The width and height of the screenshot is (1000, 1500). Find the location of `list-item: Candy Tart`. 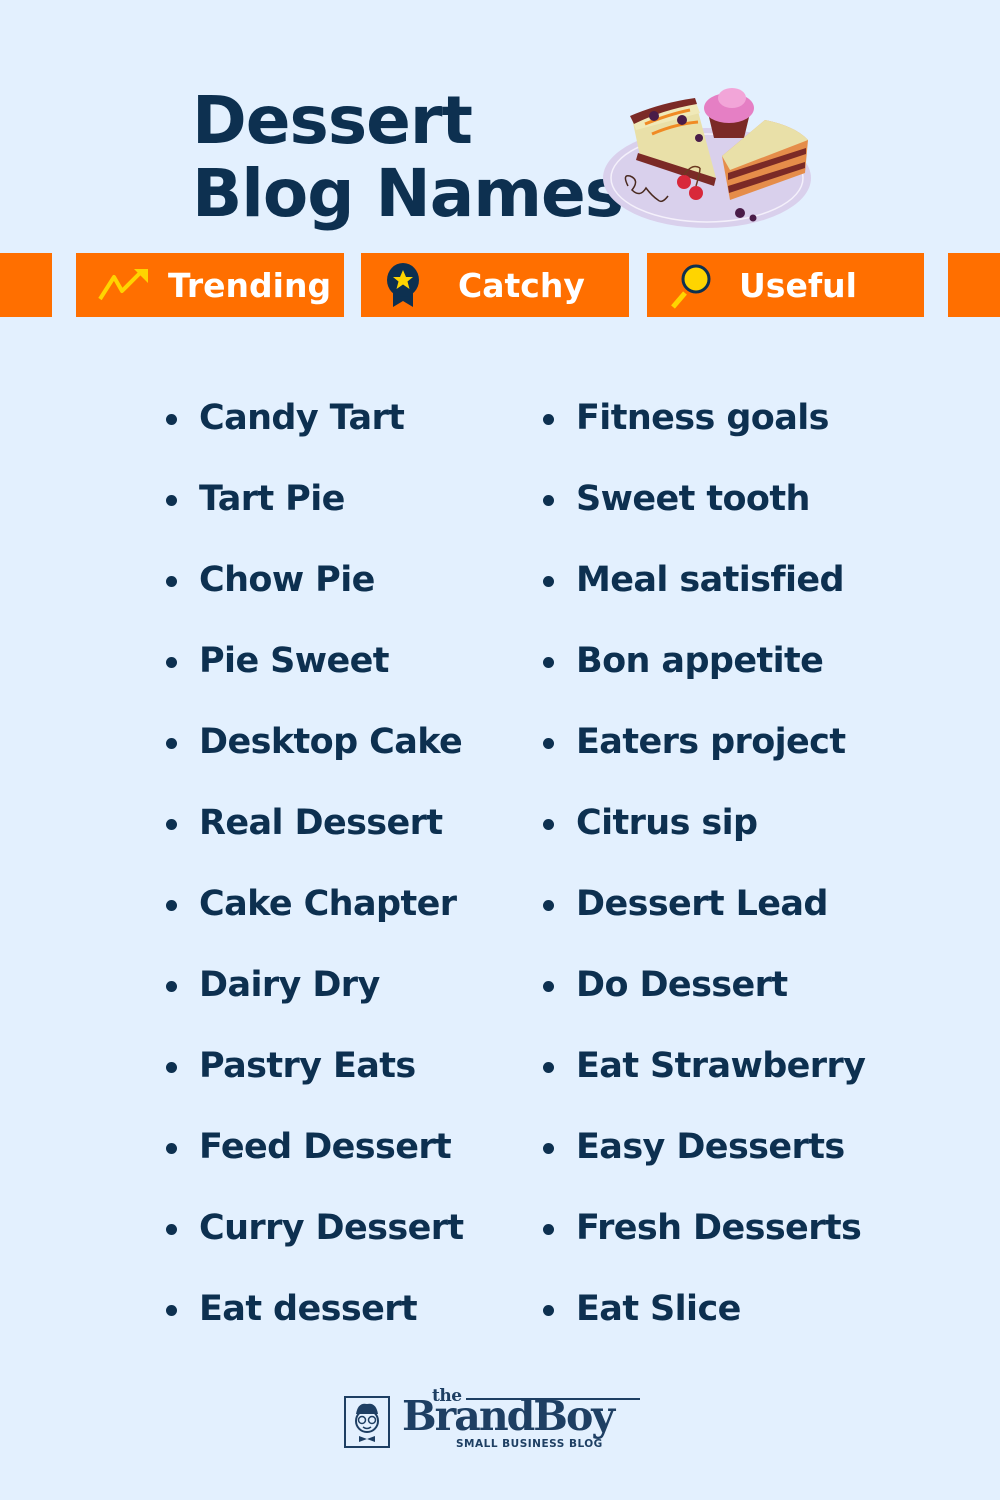

list-item: Candy Tart is located at coordinates (313, 418).